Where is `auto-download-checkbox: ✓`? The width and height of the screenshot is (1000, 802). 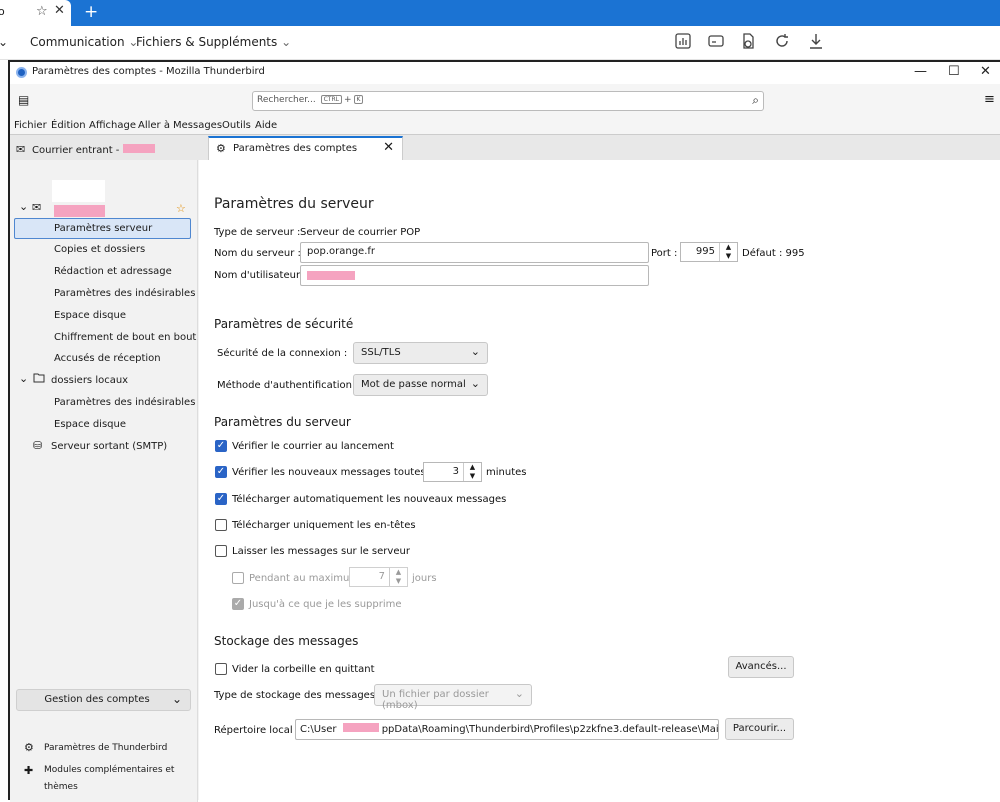 auto-download-checkbox: ✓ is located at coordinates (221, 499).